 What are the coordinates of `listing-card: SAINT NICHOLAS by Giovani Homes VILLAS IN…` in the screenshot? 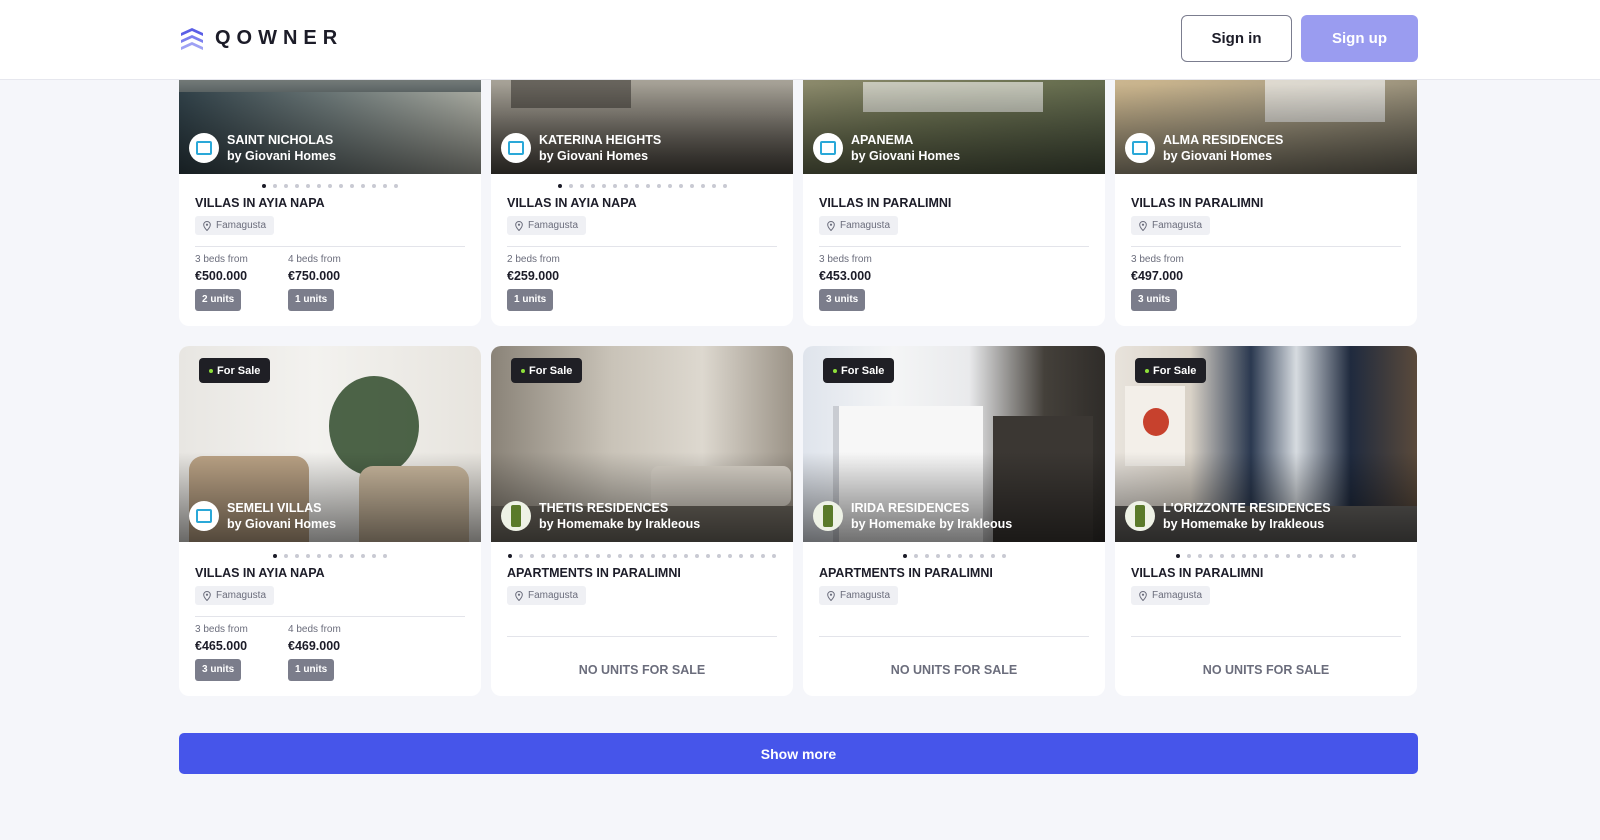 It's located at (330, 193).